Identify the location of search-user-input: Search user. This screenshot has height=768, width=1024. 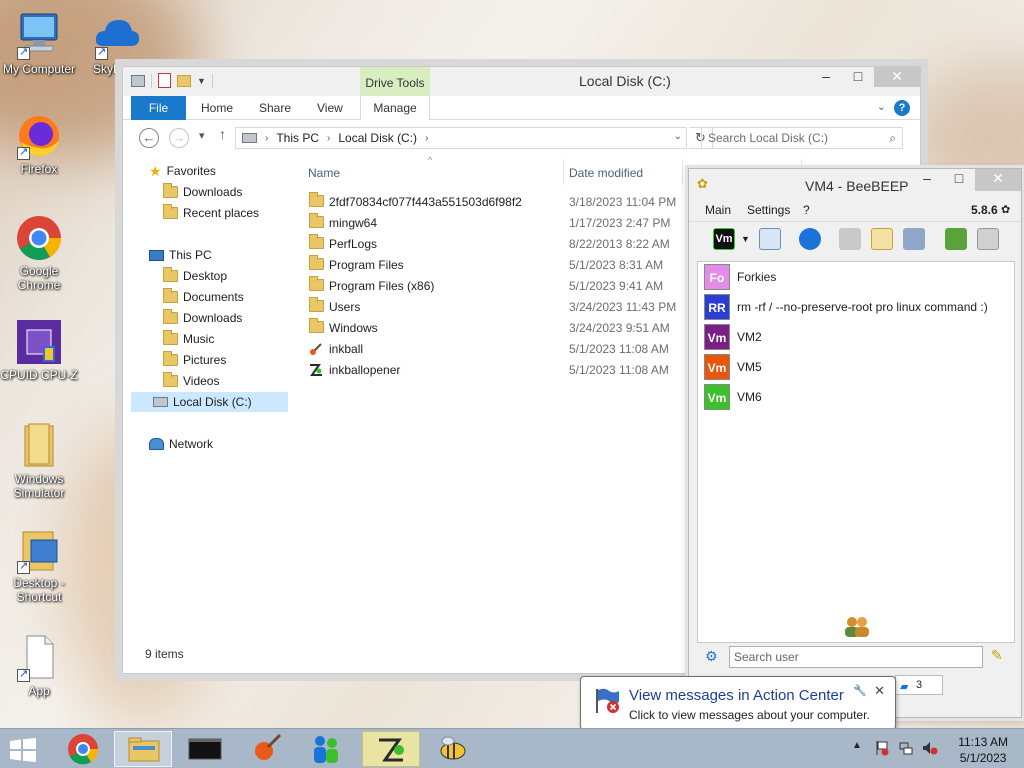
(856, 657).